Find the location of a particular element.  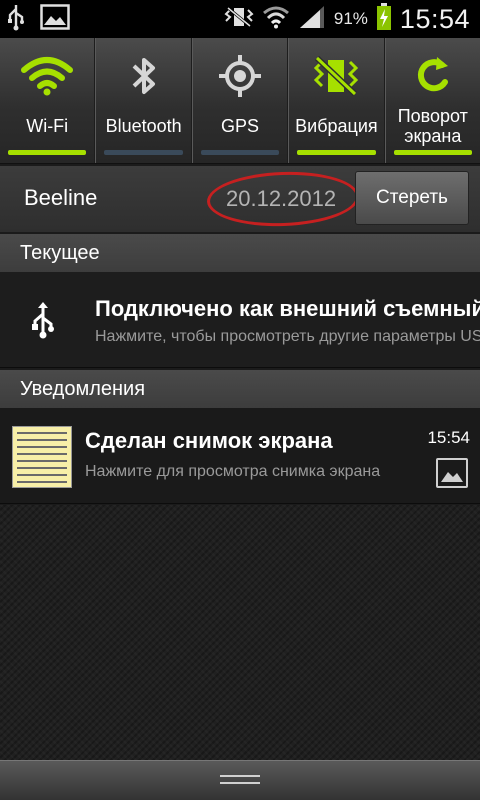

clear-button: Стереть is located at coordinates (412, 198).